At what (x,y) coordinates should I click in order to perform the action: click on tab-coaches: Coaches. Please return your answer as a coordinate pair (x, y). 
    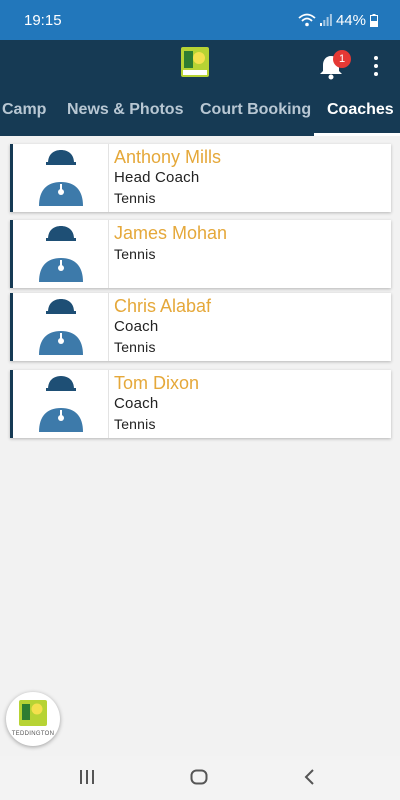
    Looking at the image, I should click on (360, 112).